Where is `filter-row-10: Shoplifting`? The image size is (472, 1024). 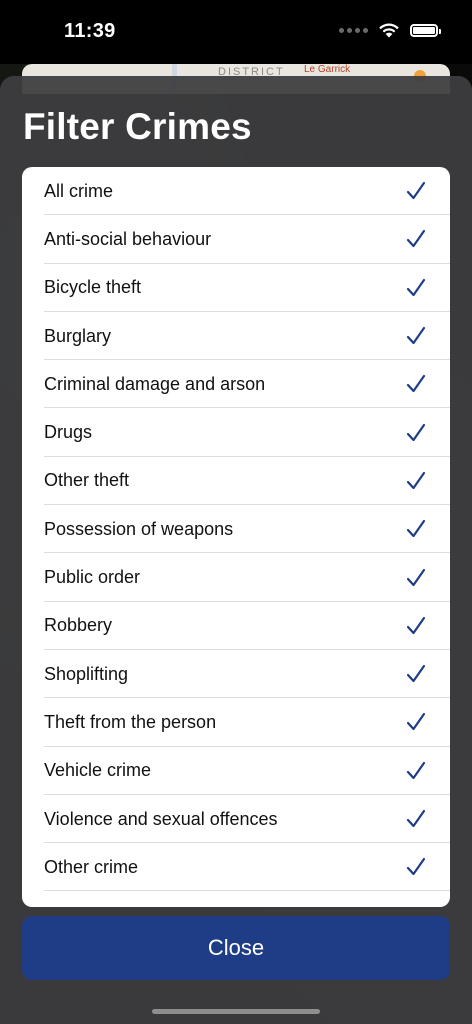
filter-row-10: Shoplifting is located at coordinates (236, 674).